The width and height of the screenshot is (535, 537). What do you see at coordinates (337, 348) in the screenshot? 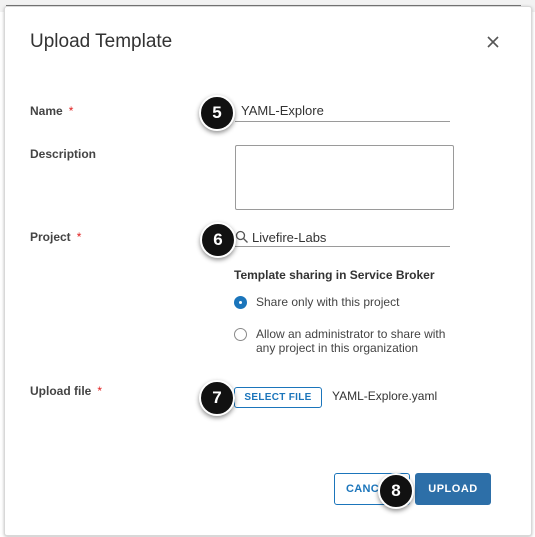
I see `radio-share-admin-label-line2: any project in this organization` at bounding box center [337, 348].